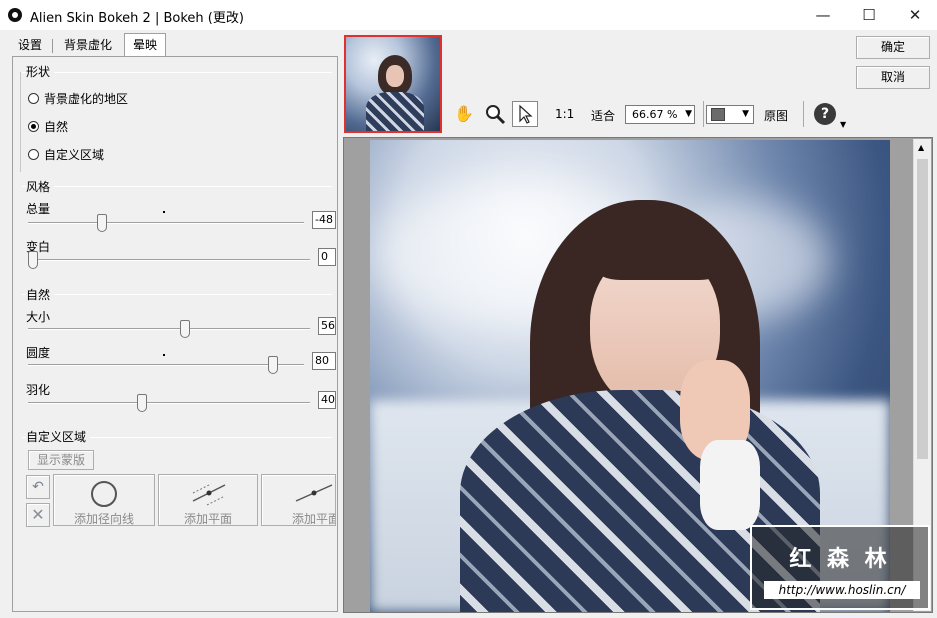  I want to click on add-radial-button: 添加径向线, so click(104, 500).